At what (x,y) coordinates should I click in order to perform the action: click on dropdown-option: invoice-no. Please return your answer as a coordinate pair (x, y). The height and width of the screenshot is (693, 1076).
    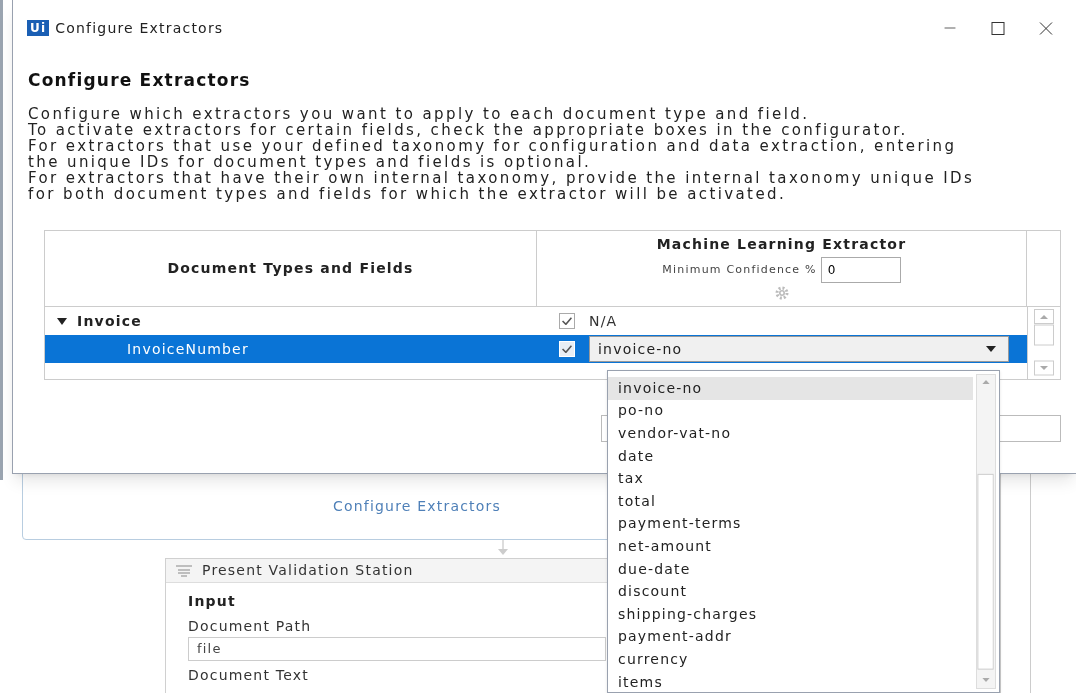
    Looking at the image, I should click on (790, 388).